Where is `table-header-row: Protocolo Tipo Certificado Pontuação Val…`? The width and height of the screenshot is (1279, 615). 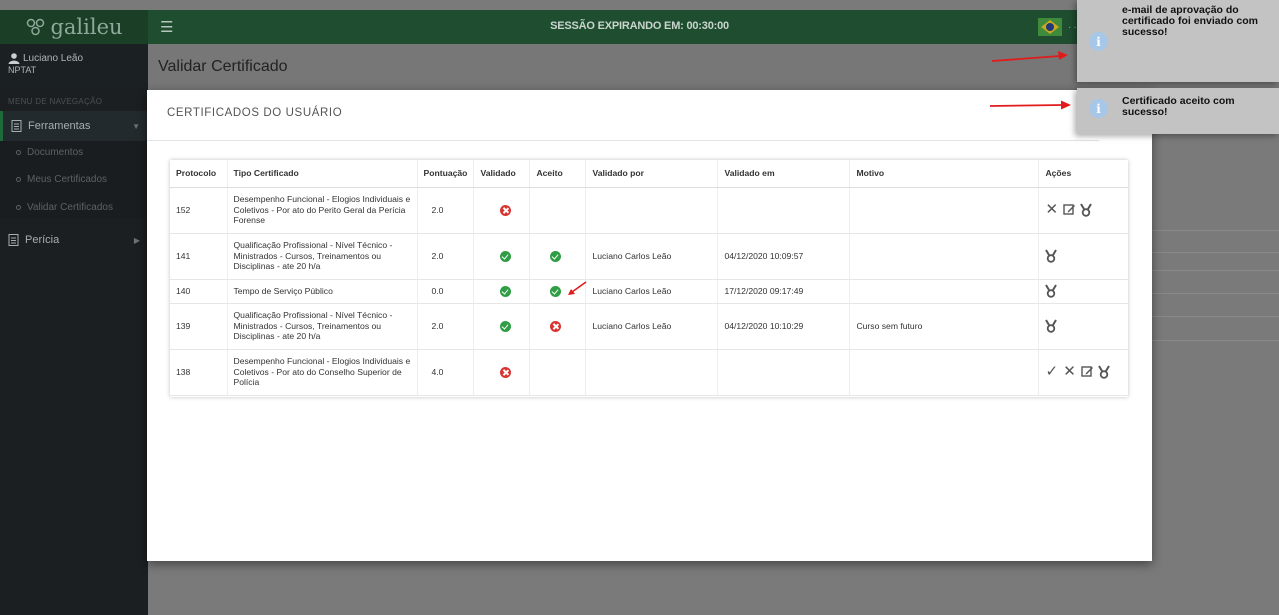
table-header-row: Protocolo Tipo Certificado Pontuação Val… is located at coordinates (649, 174).